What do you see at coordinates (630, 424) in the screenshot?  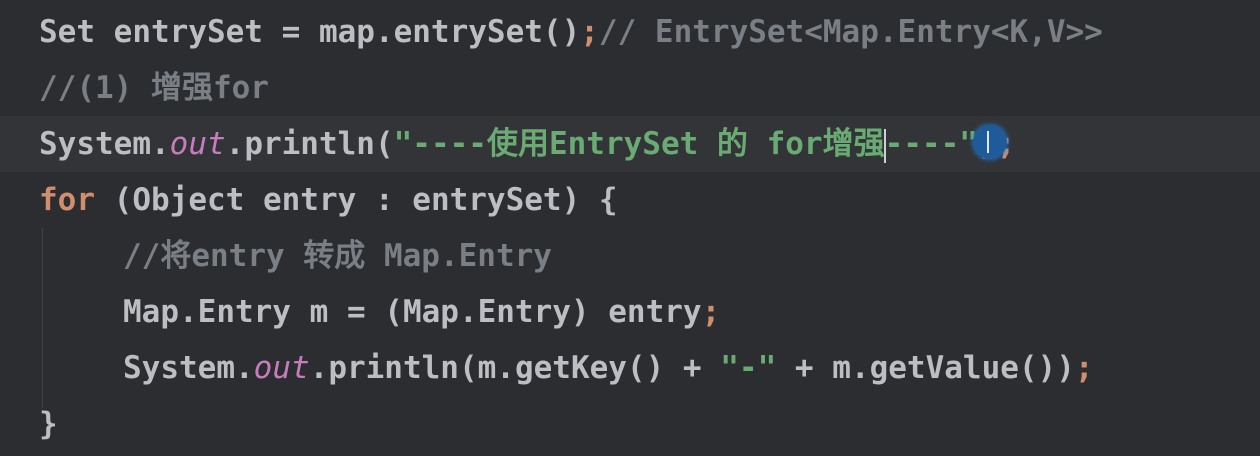 I see `code-line-8: }` at bounding box center [630, 424].